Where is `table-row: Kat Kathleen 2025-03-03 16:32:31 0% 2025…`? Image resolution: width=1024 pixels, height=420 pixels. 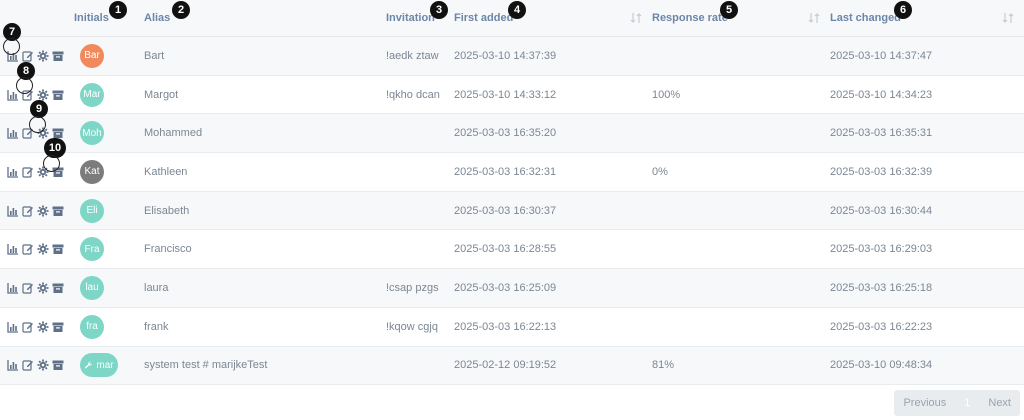 table-row: Kat Kathleen 2025-03-03 16:32:31 0% 2025… is located at coordinates (512, 172).